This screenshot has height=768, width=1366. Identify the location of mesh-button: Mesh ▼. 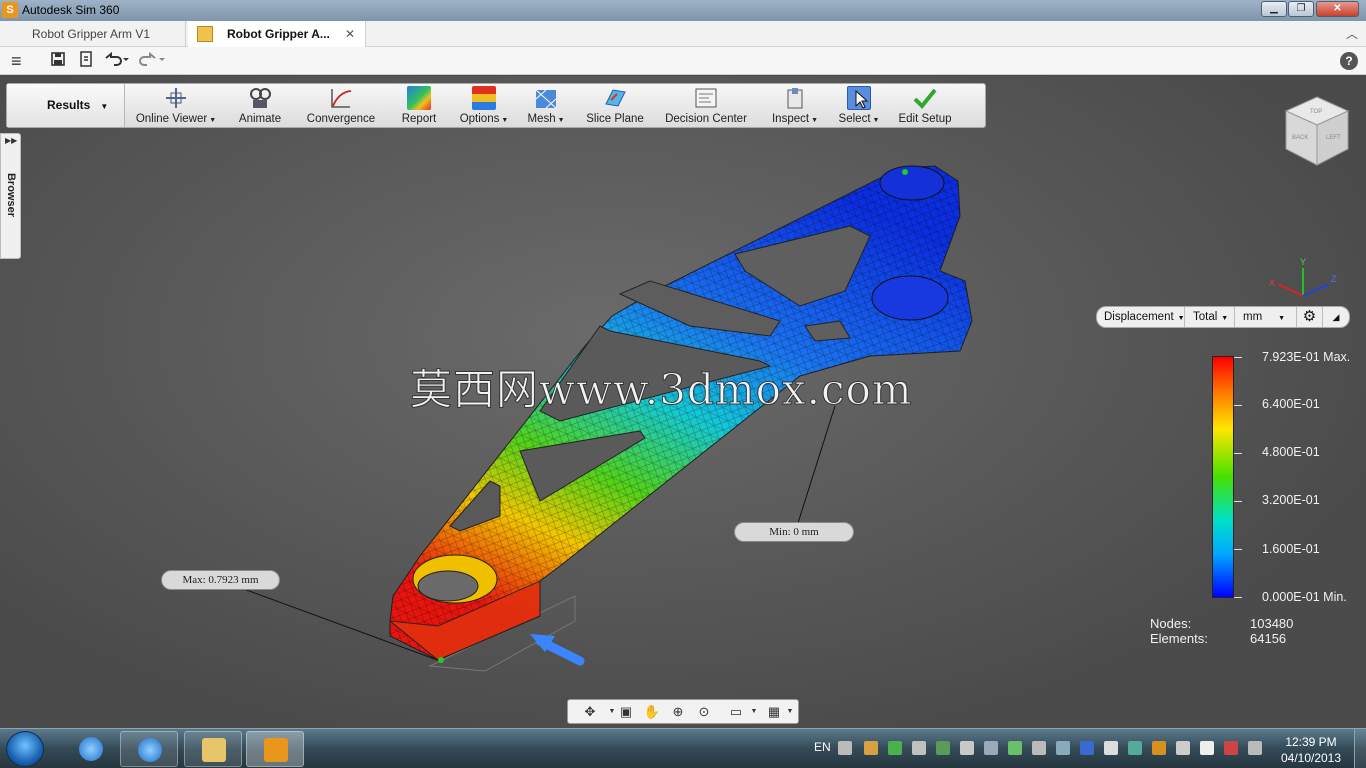
(546, 105).